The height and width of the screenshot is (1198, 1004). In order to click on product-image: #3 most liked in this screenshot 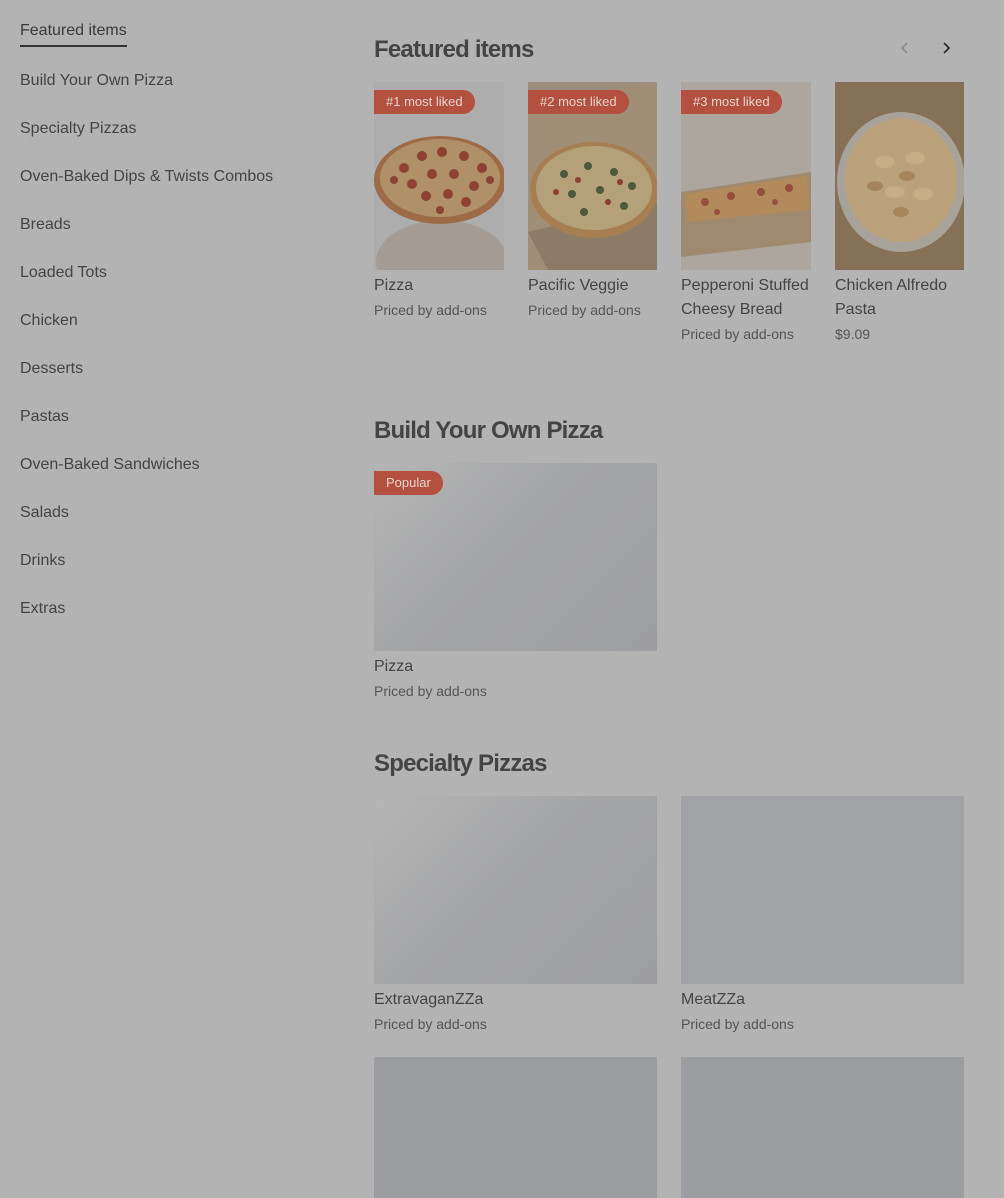, I will do `click(746, 176)`.